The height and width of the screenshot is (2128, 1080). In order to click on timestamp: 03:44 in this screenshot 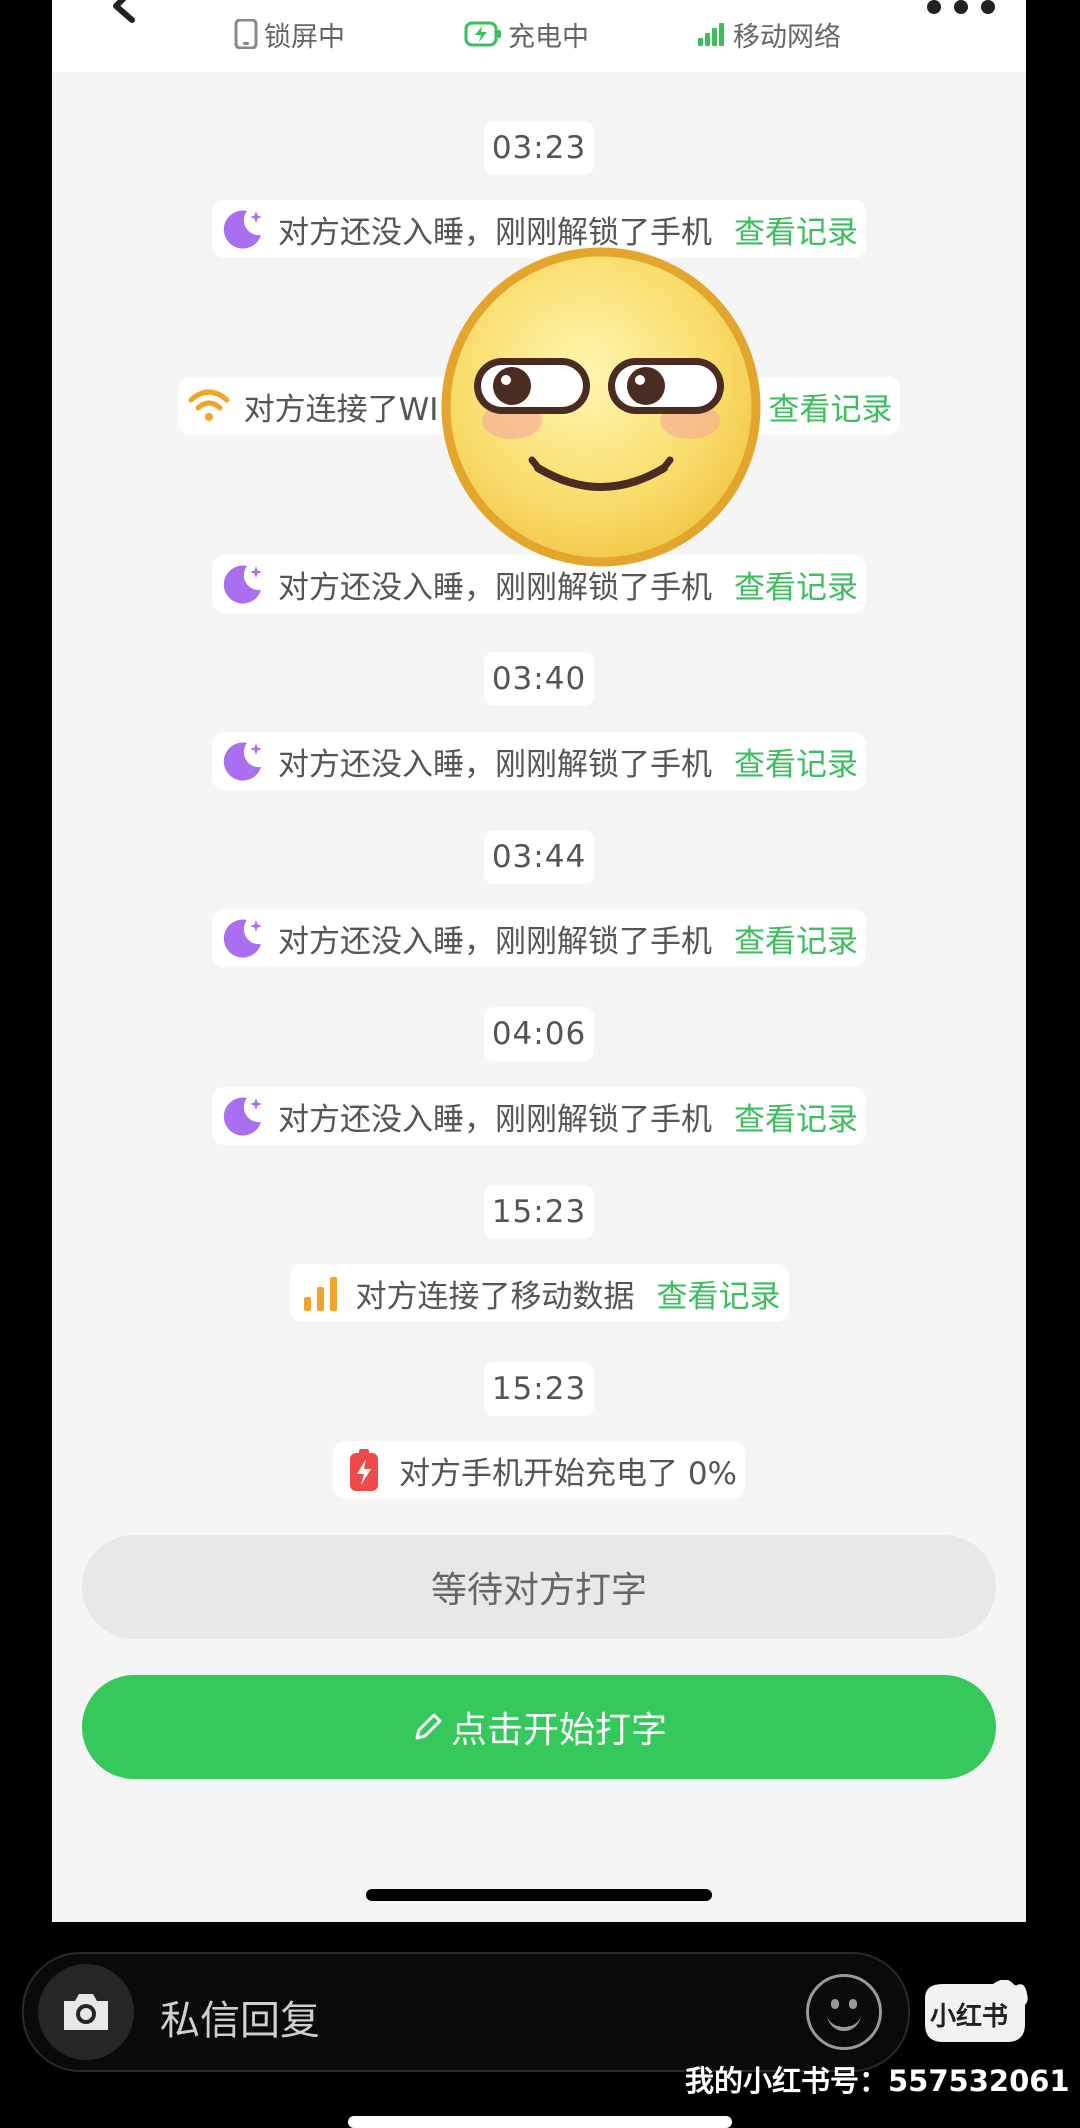, I will do `click(539, 858)`.